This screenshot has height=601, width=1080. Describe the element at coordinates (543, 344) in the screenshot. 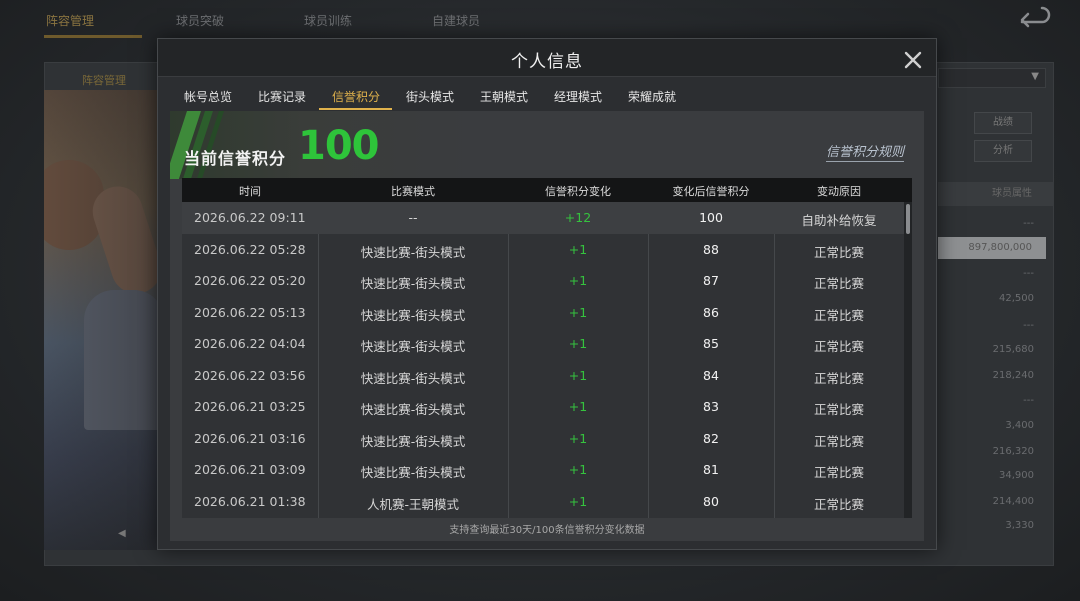

I see `table-row: 2026.06.22 04:04 快速比赛-街头模式 +1 85 正常比赛` at that location.